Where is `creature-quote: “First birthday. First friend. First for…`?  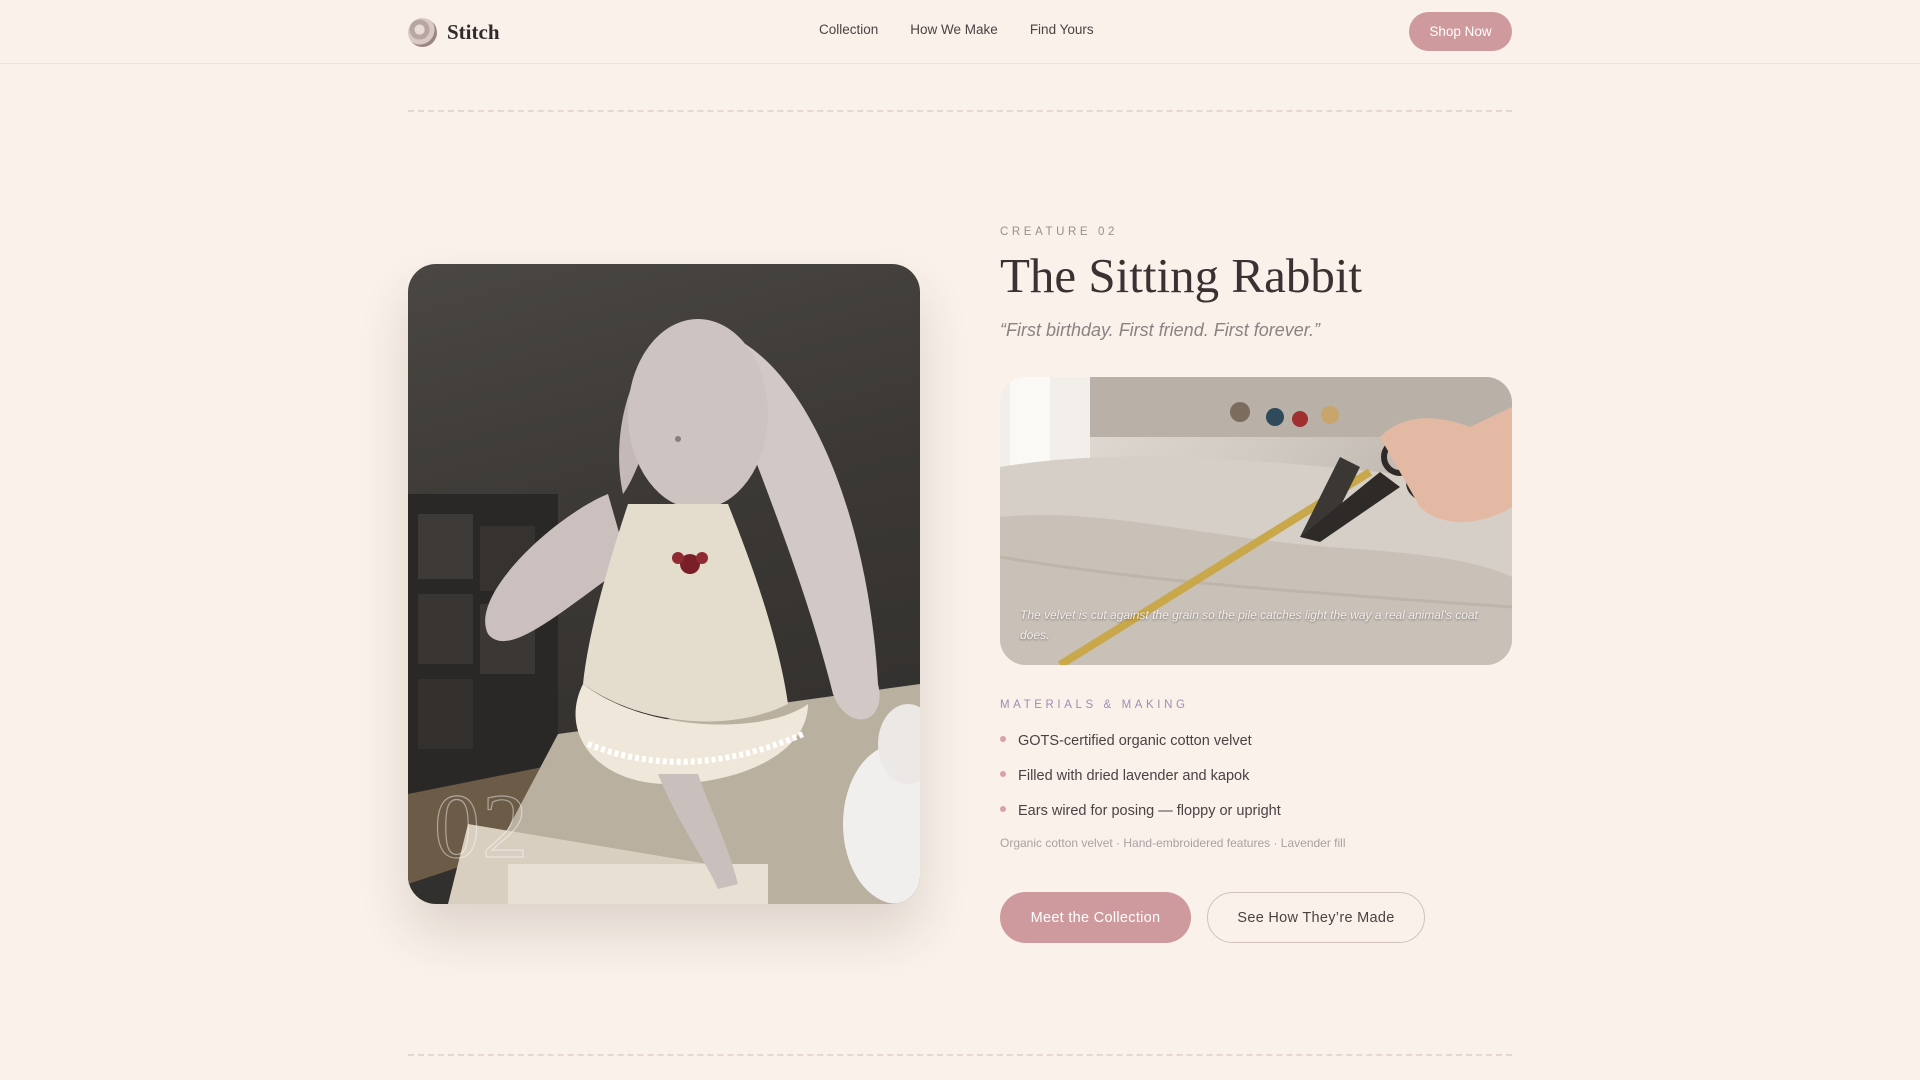
creature-quote: “First birthday. First friend. First for… is located at coordinates (1160, 330).